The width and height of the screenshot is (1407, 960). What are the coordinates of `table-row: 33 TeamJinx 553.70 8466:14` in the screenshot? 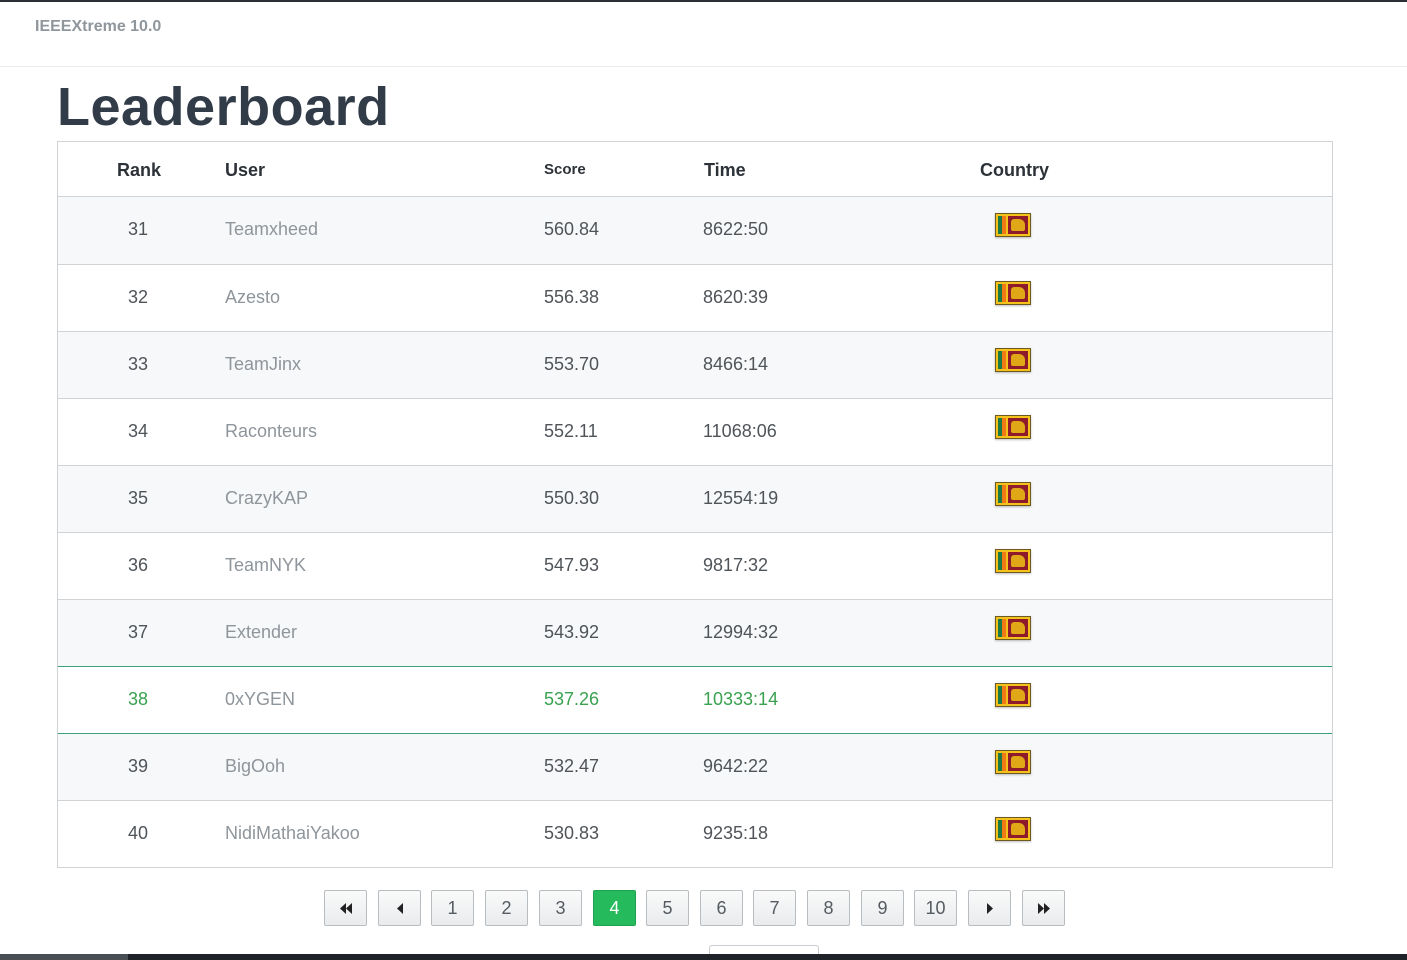 It's located at (695, 364).